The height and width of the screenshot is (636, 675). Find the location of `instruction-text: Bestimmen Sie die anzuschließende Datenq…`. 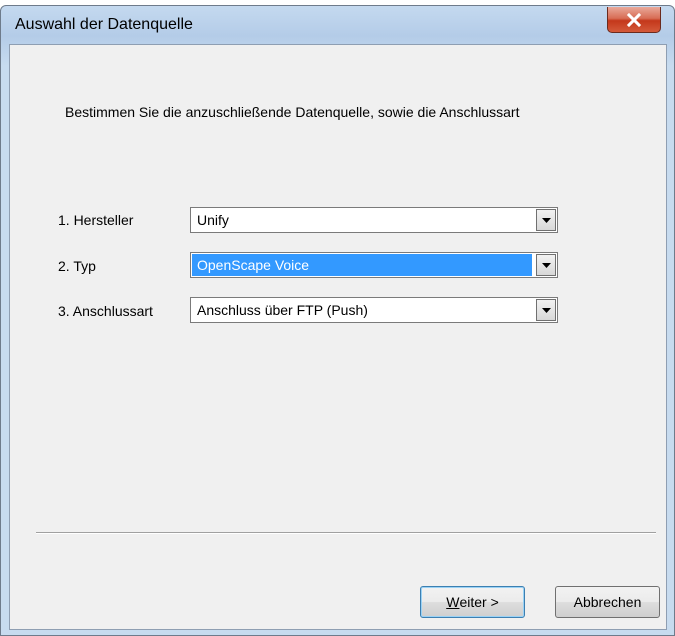

instruction-text: Bestimmen Sie die anzuschließende Datenq… is located at coordinates (292, 112).